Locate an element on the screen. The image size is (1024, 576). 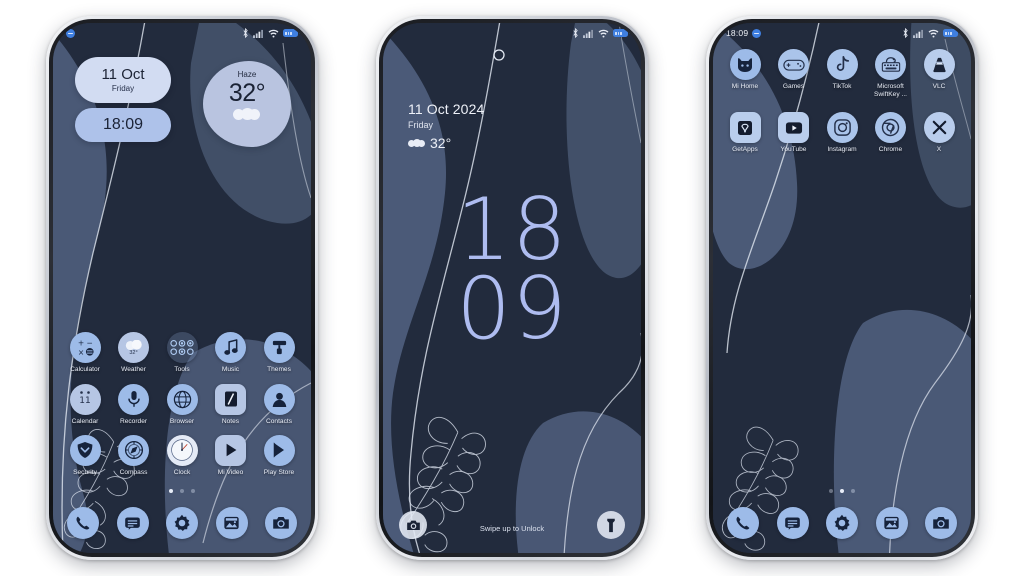
app-vlc: VLC is located at coordinates (939, 74).